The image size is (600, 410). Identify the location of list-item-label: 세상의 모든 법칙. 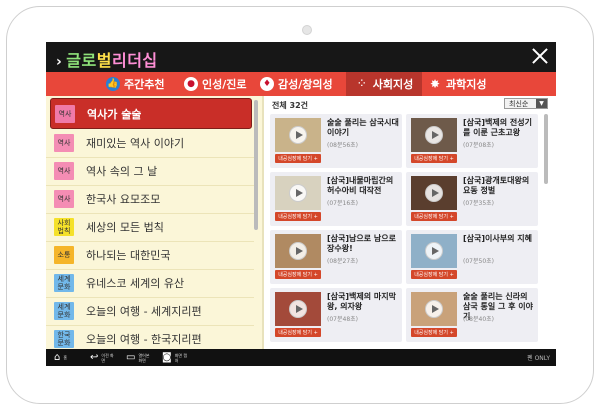
(125, 227).